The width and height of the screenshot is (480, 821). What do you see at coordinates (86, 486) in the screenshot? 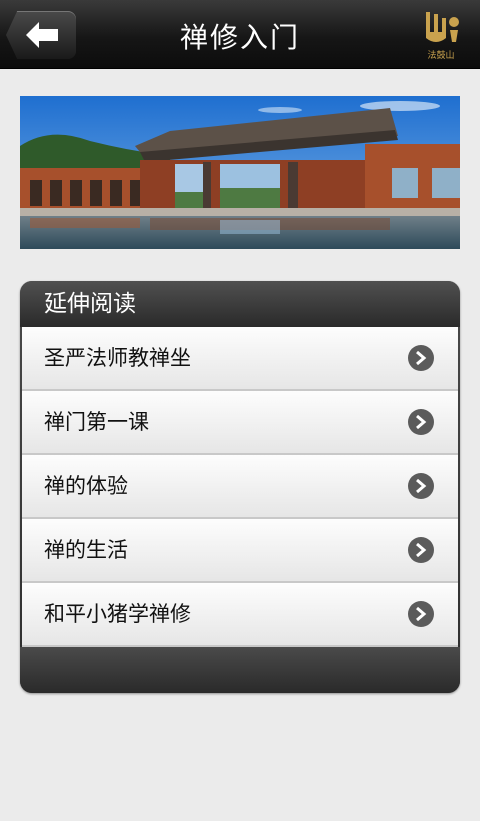
I see `list-item-label: 禅的体验` at bounding box center [86, 486].